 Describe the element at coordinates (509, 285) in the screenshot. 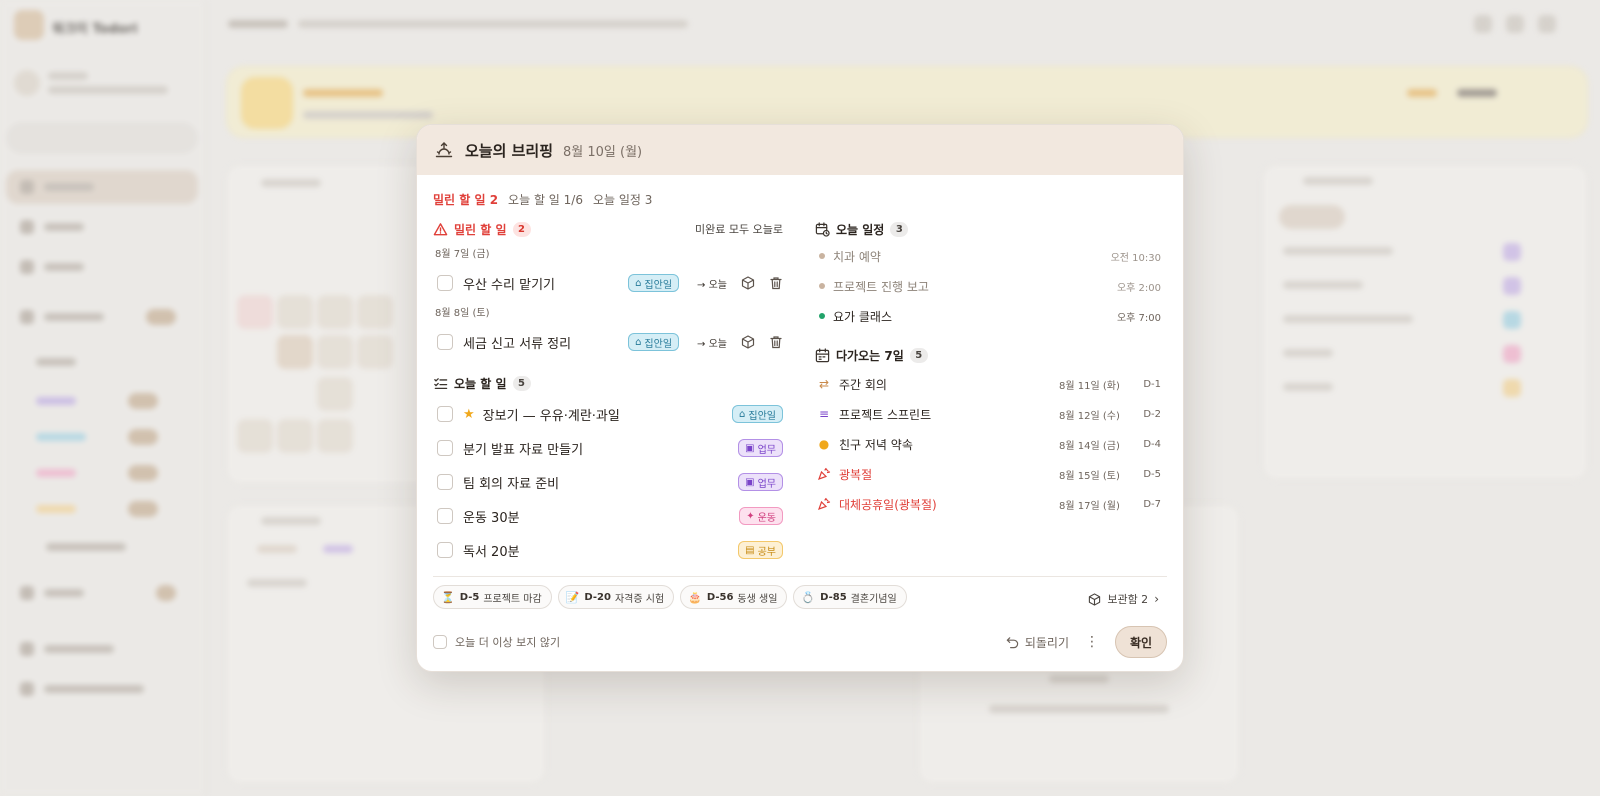

I see `task-title: 우산 수리 맡기기` at that location.